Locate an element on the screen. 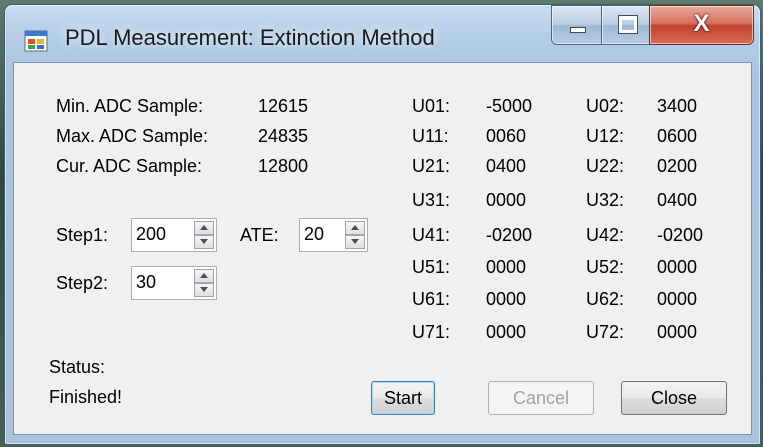 The width and height of the screenshot is (763, 447). step1-arrows is located at coordinates (204, 235).